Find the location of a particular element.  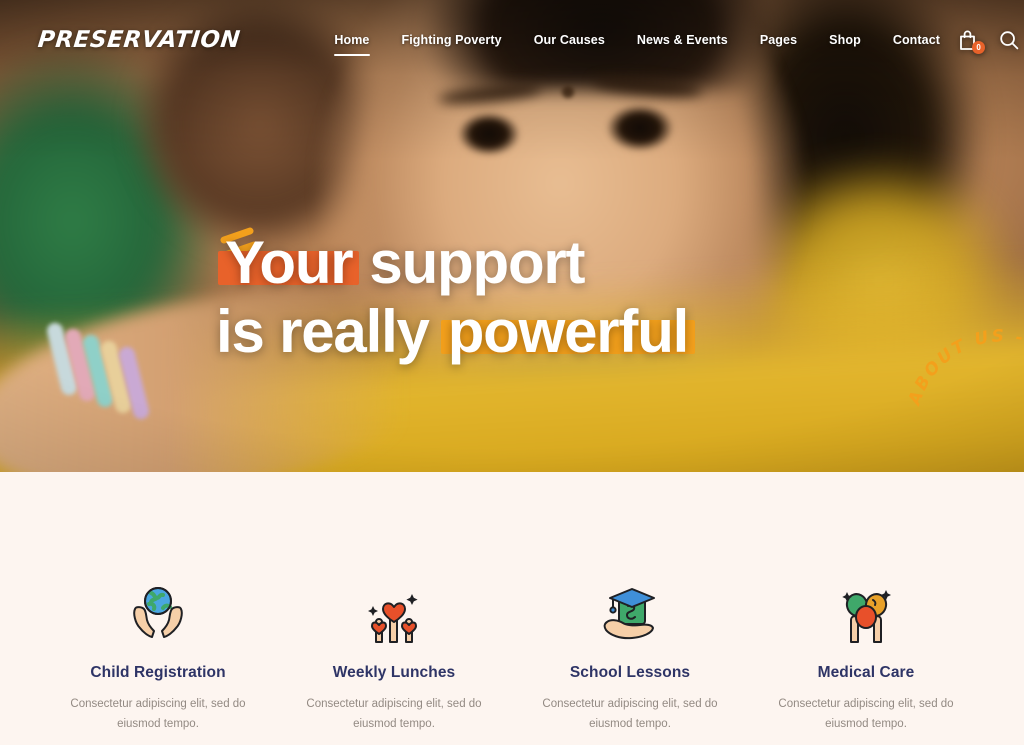

hero-headline-line-1-rest: support is located at coordinates (477, 262).